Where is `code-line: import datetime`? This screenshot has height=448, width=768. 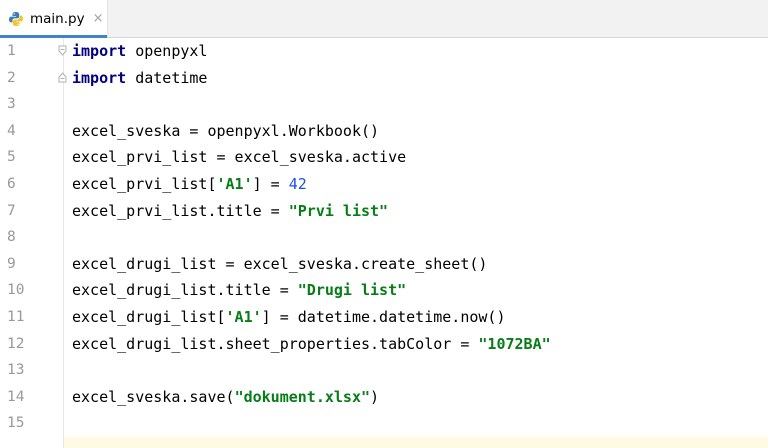
code-line: import datetime is located at coordinates (139, 78).